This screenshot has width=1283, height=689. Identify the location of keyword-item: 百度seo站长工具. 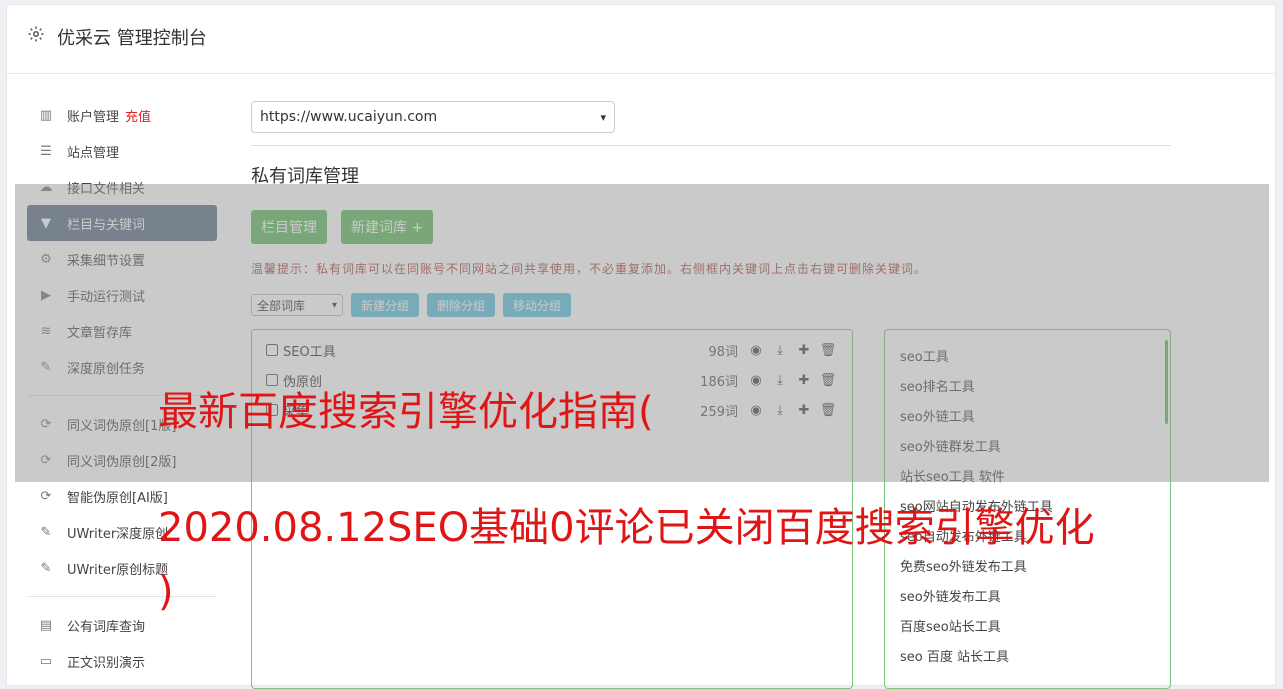
(950, 625).